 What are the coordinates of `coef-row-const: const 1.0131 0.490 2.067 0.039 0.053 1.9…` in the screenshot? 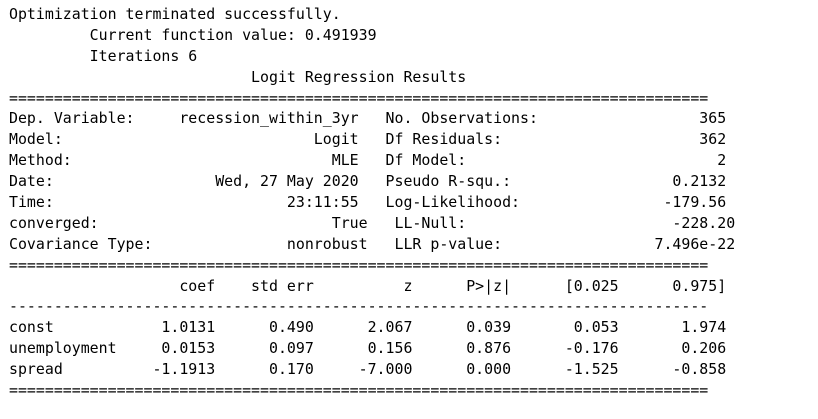 It's located at (368, 327).